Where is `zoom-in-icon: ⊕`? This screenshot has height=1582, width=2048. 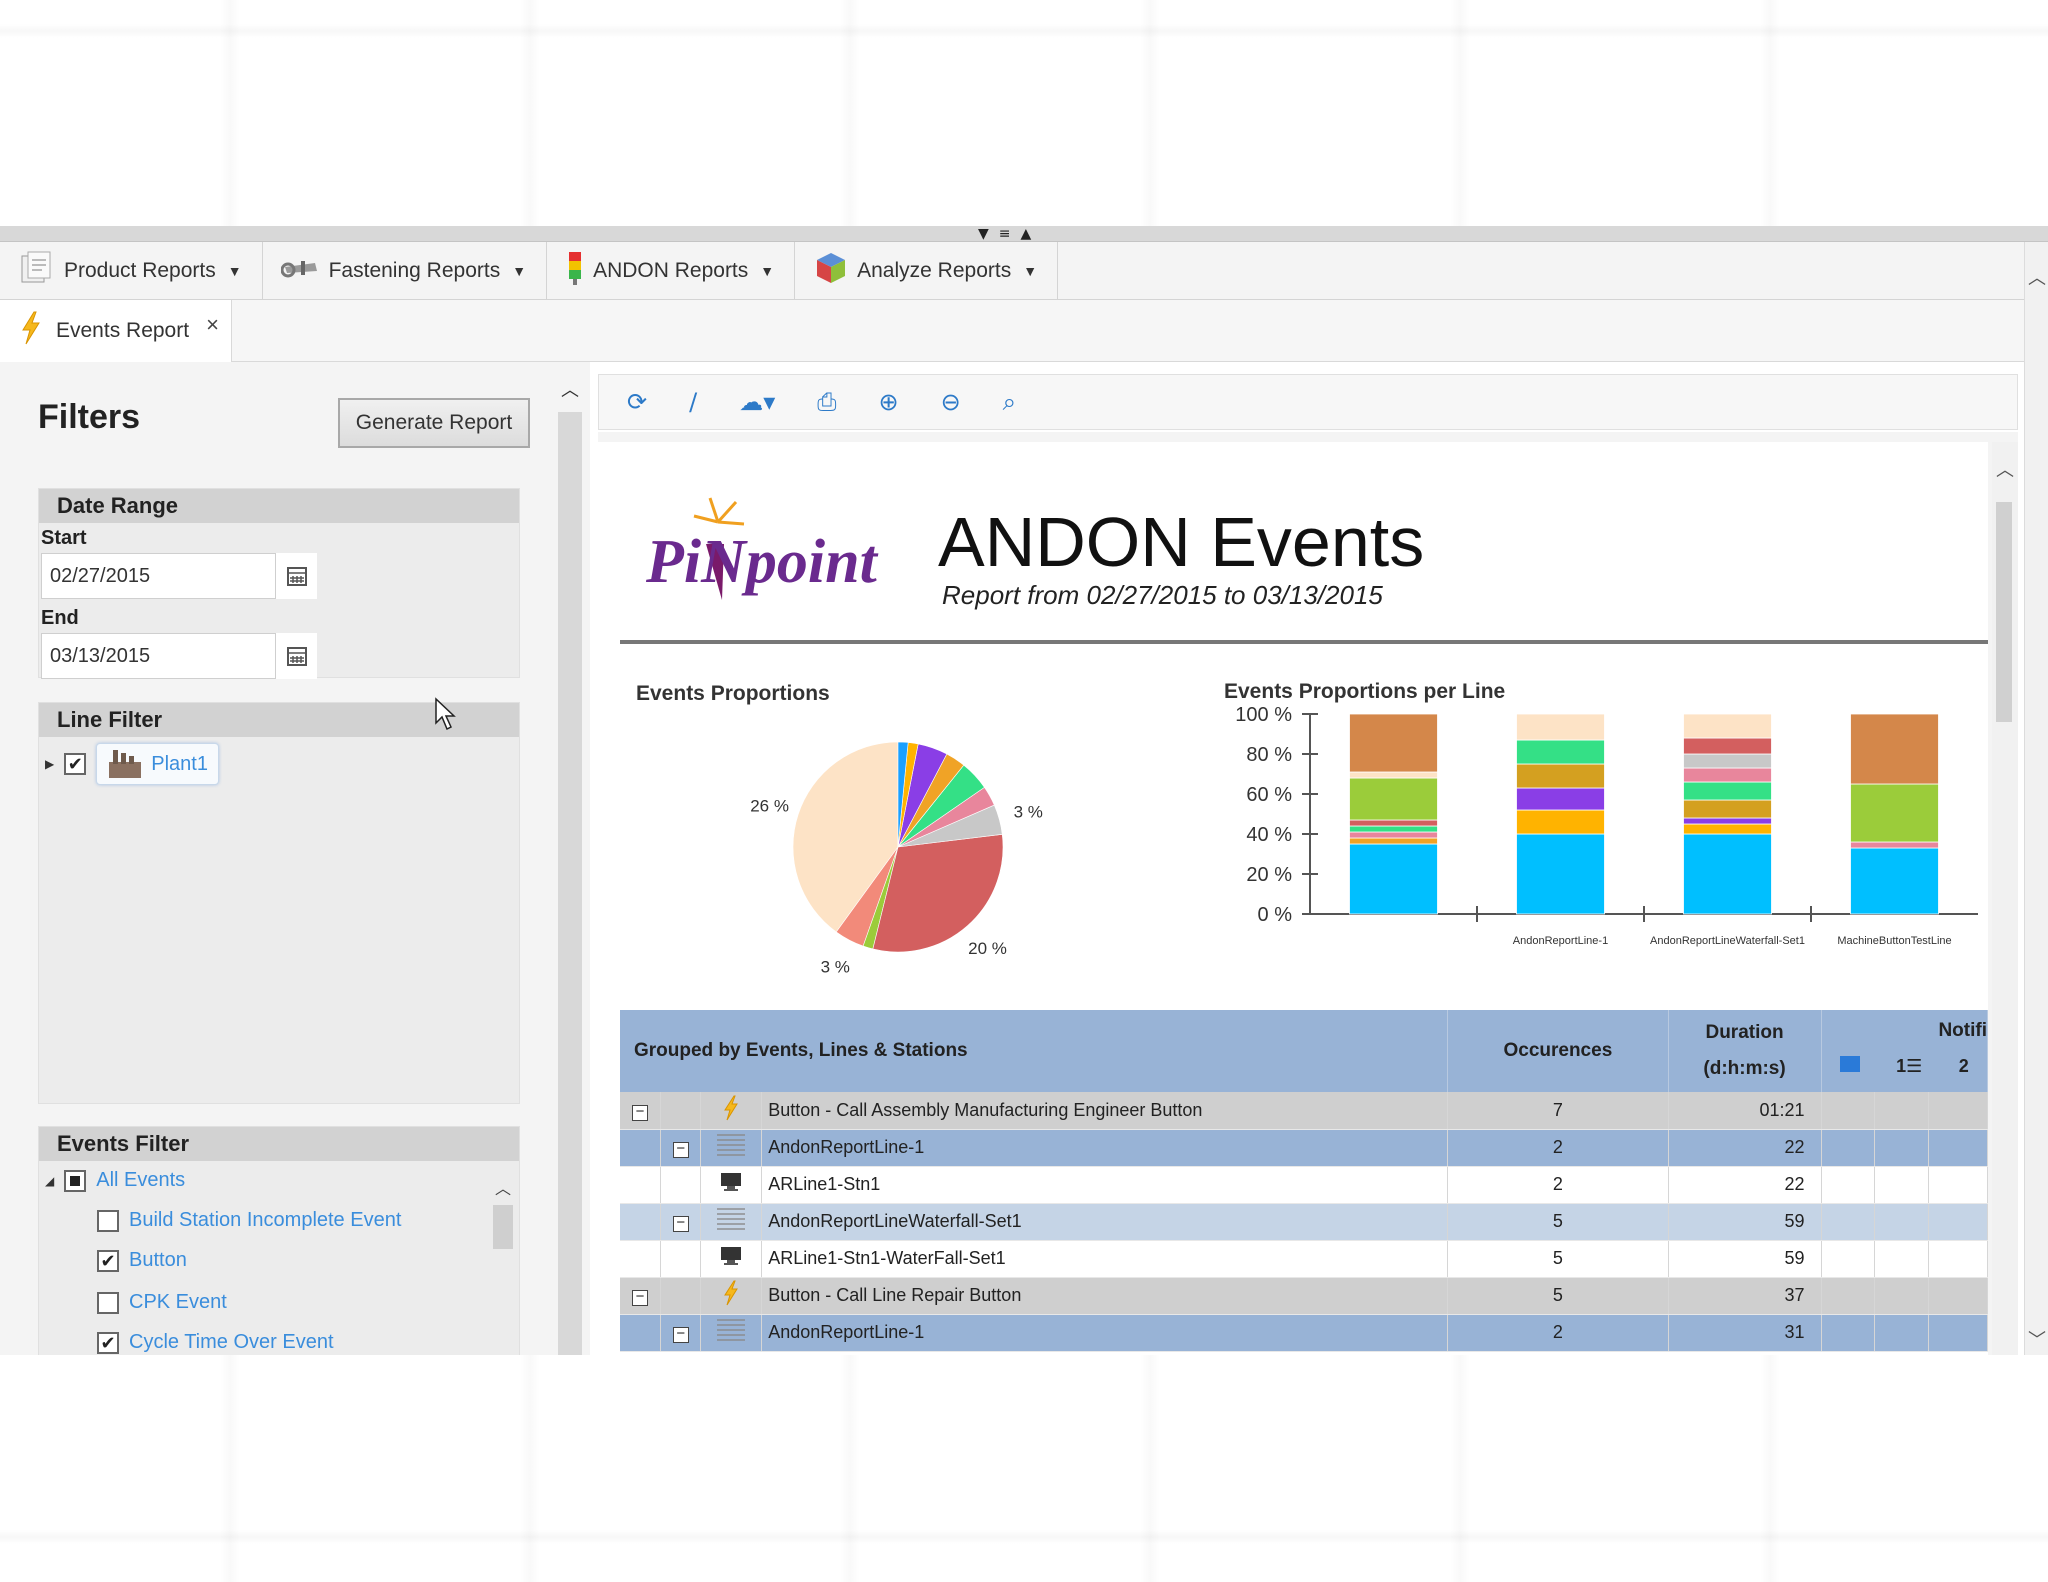 zoom-in-icon: ⊕ is located at coordinates (888, 402).